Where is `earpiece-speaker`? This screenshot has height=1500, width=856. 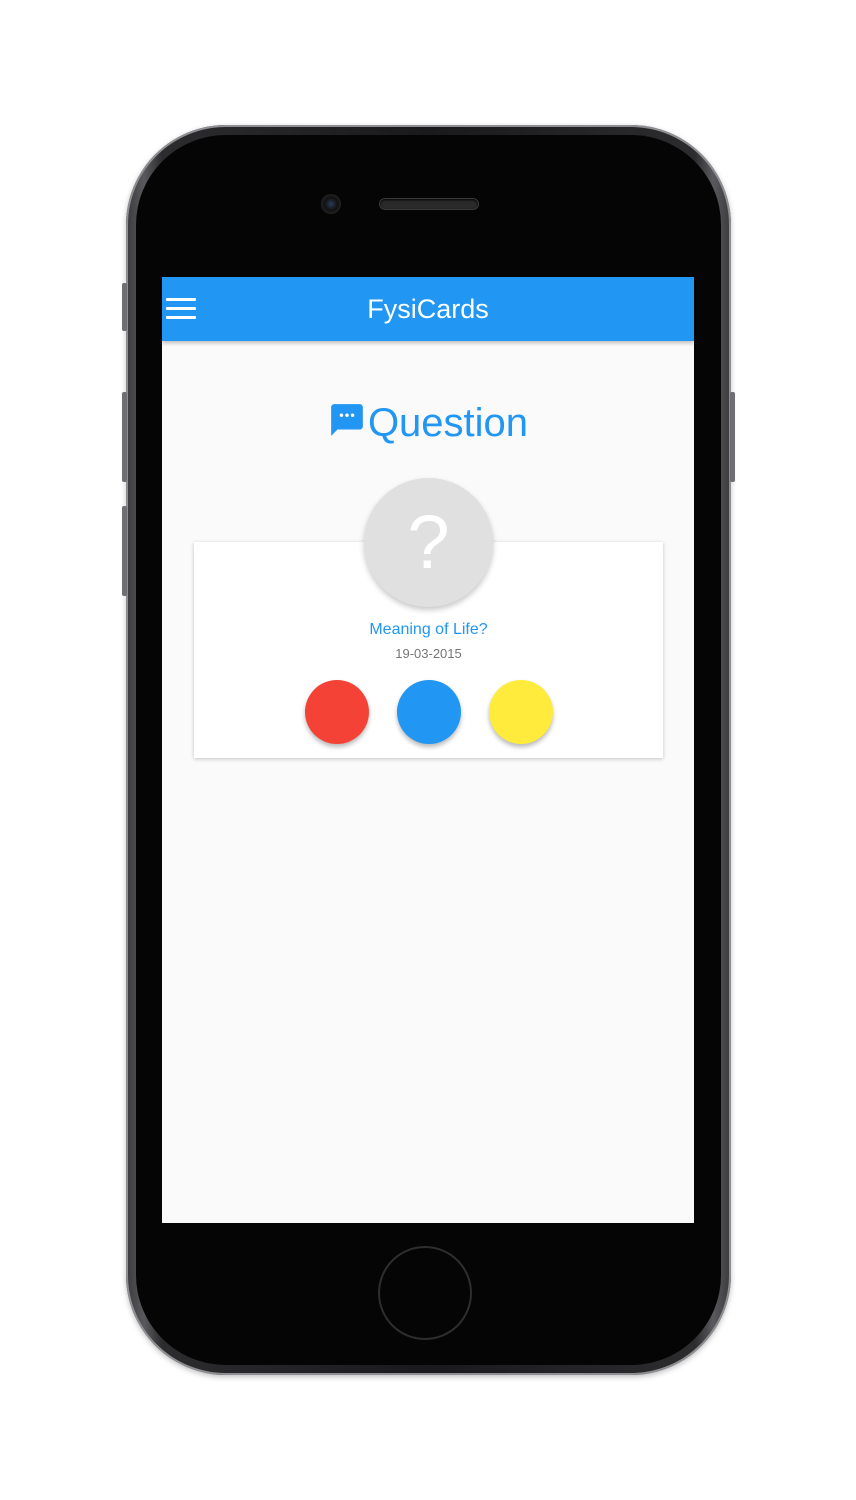
earpiece-speaker is located at coordinates (429, 204).